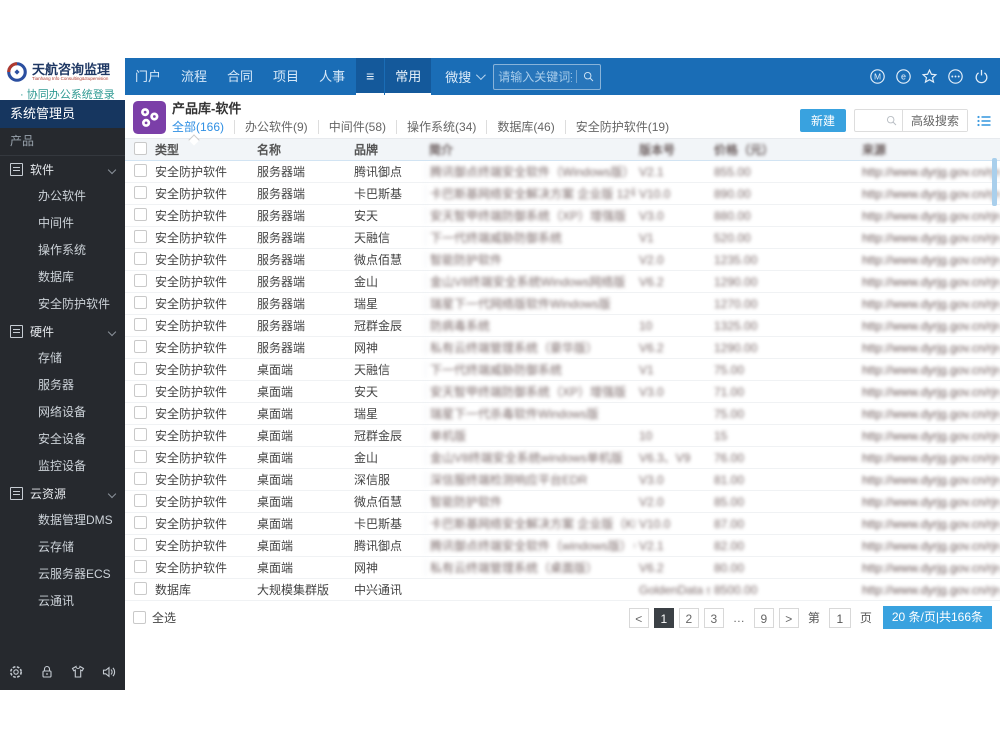 The width and height of the screenshot is (1000, 750). What do you see at coordinates (276, 127) in the screenshot?
I see `category-tab: 办公软件(9)` at bounding box center [276, 127].